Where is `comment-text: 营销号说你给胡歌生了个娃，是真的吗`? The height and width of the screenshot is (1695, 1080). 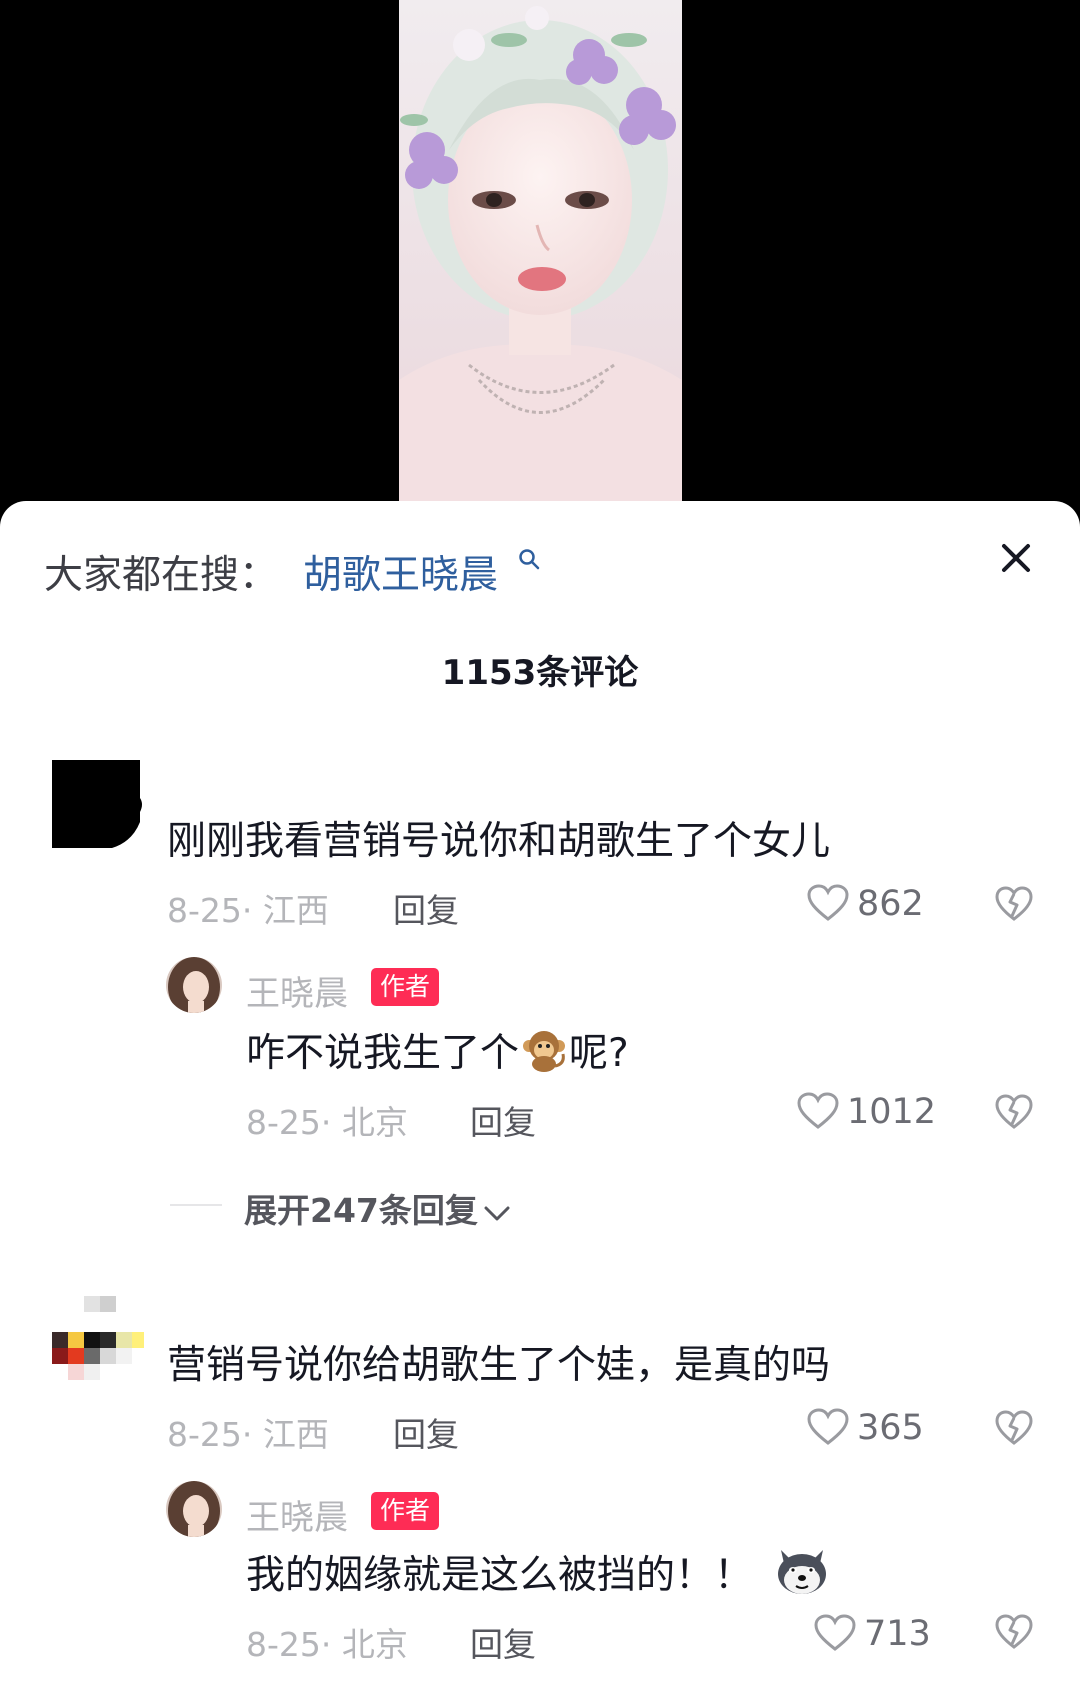 comment-text: 营销号说你给胡歌生了个娃，是真的吗 is located at coordinates (499, 1365).